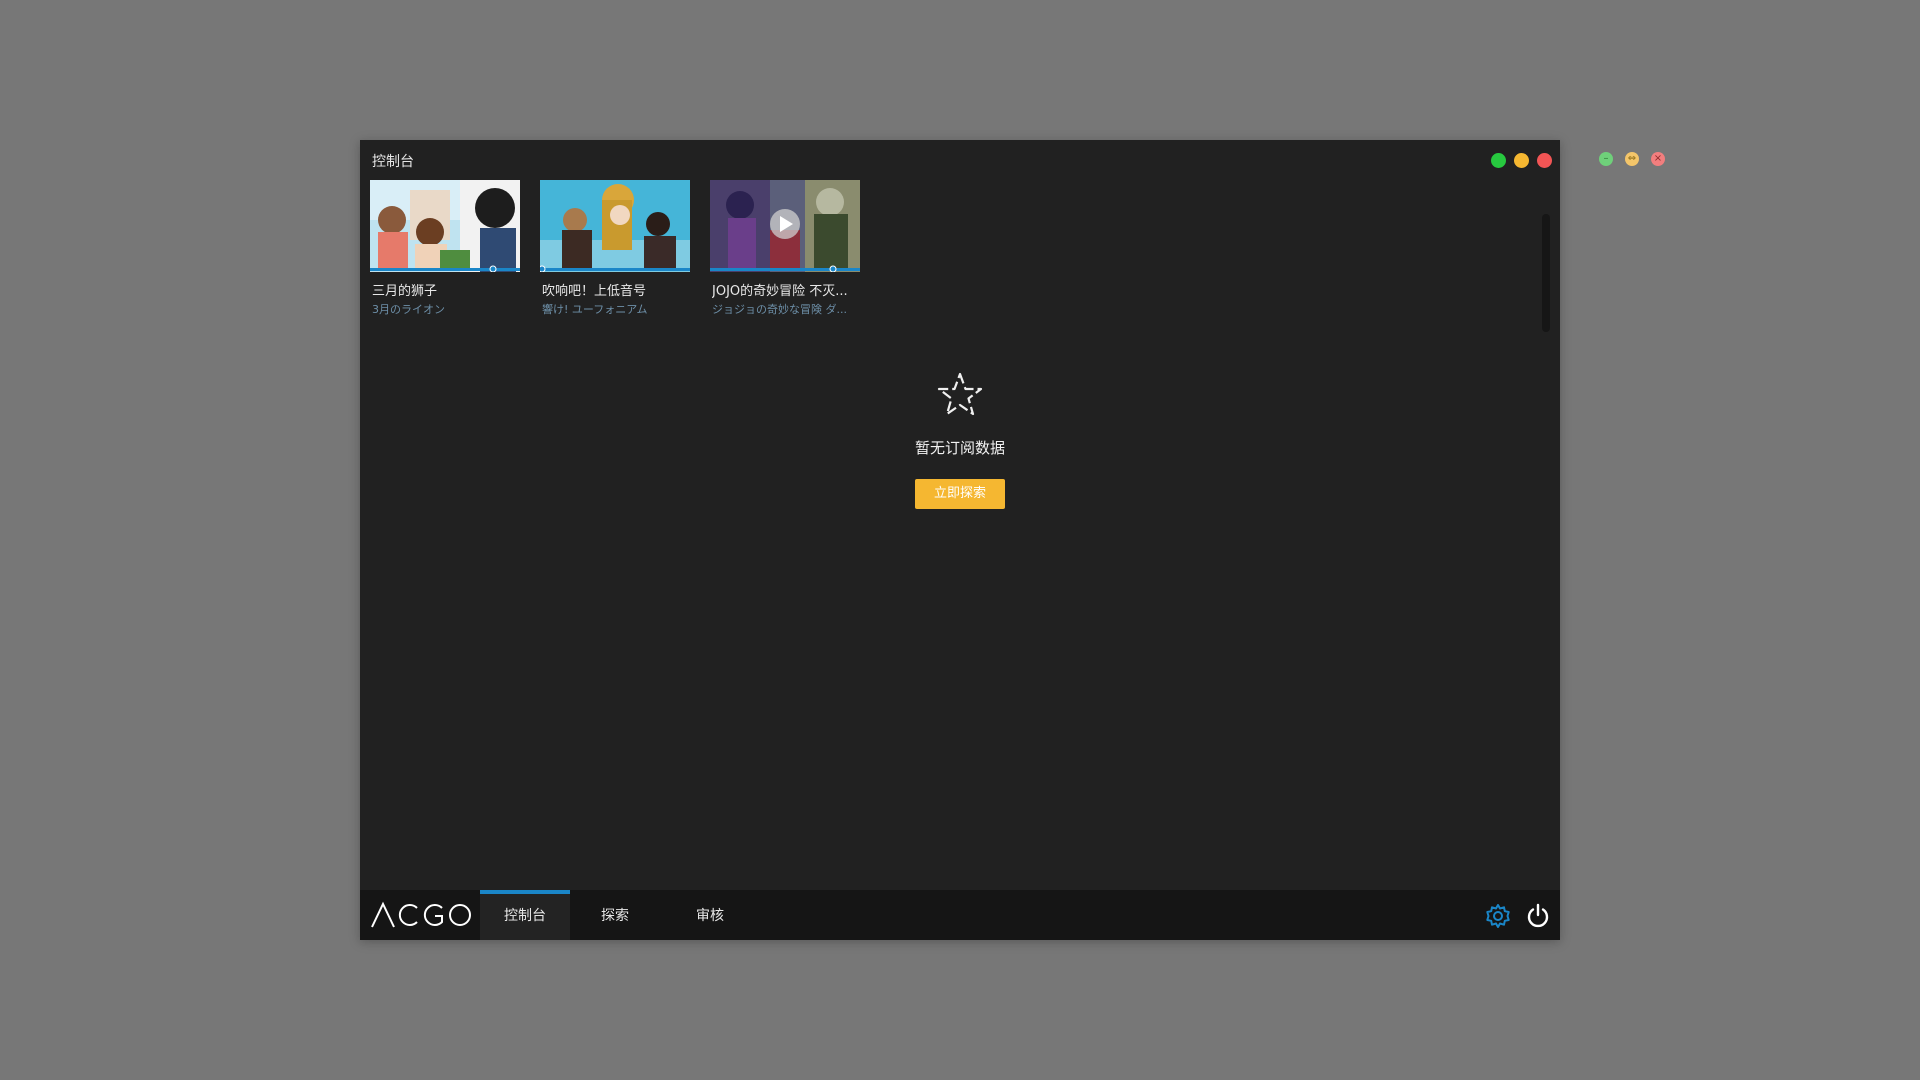  I want to click on bottom-navigation-bar: 控制台 探索 审核, so click(960, 915).